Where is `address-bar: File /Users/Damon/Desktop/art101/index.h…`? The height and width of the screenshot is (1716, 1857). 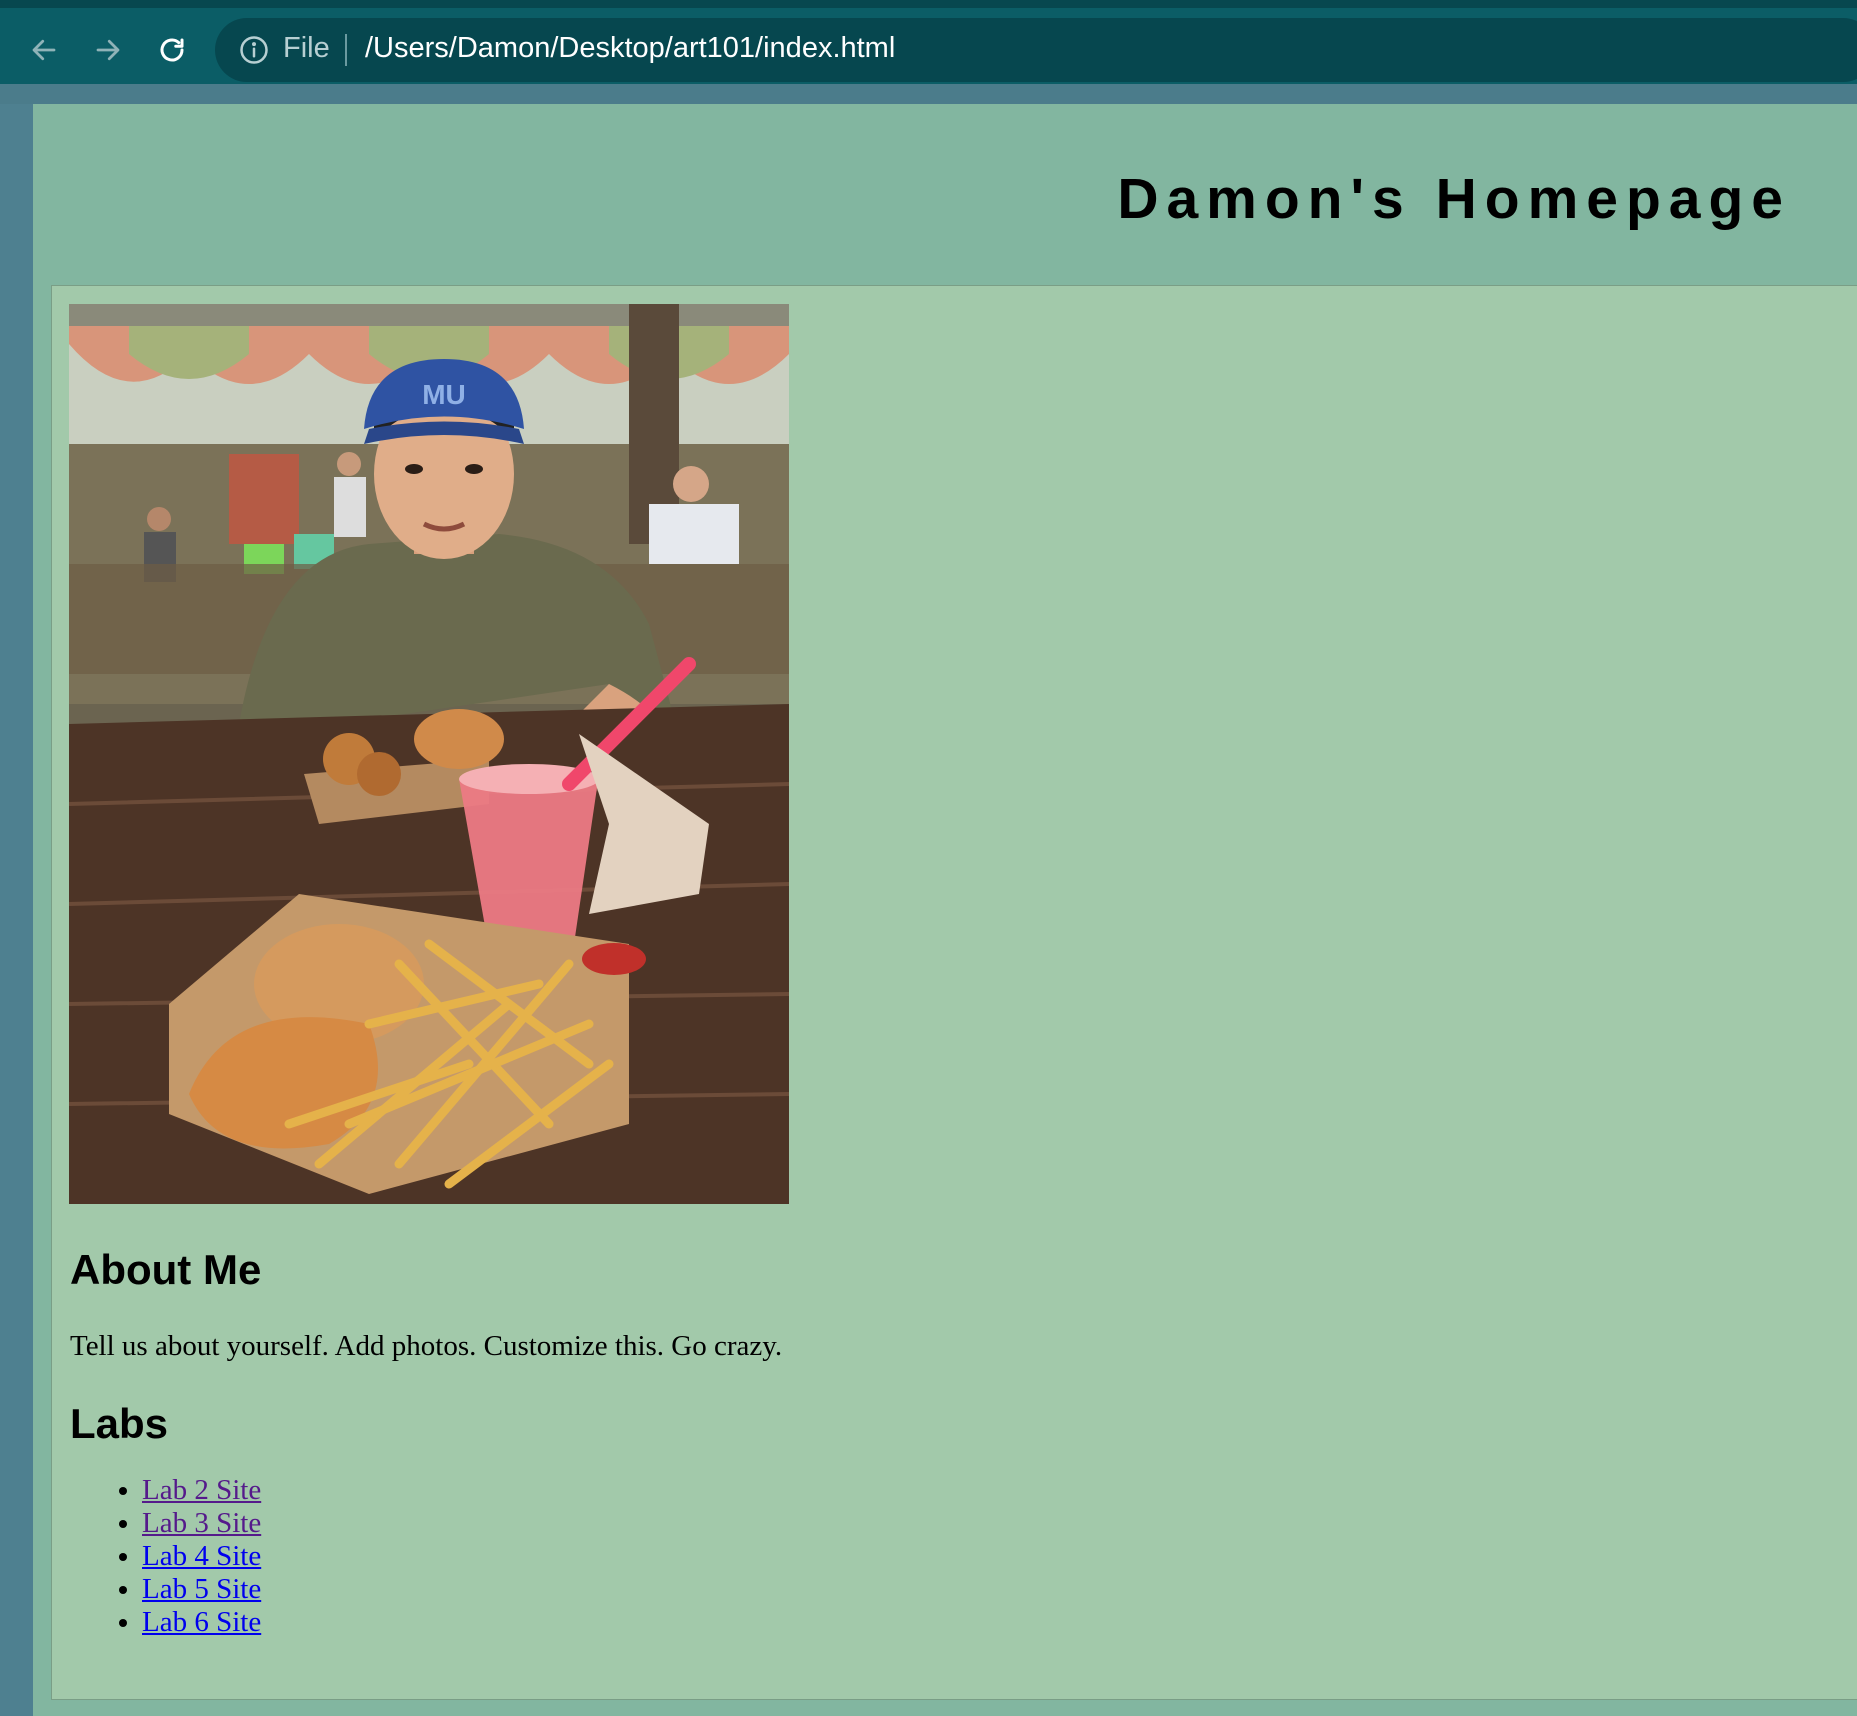
address-bar: File /Users/Damon/Desktop/art101/index.h… is located at coordinates (1036, 50).